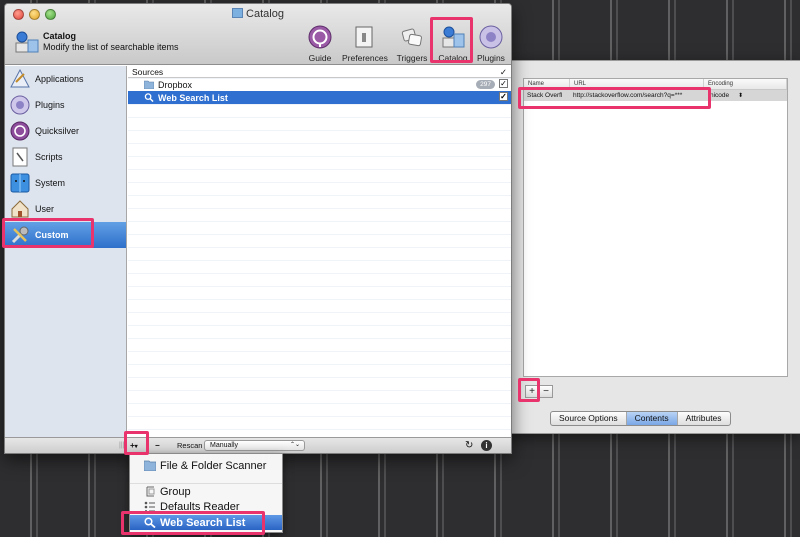  I want to click on rescan-label: Rescan, so click(190, 445).